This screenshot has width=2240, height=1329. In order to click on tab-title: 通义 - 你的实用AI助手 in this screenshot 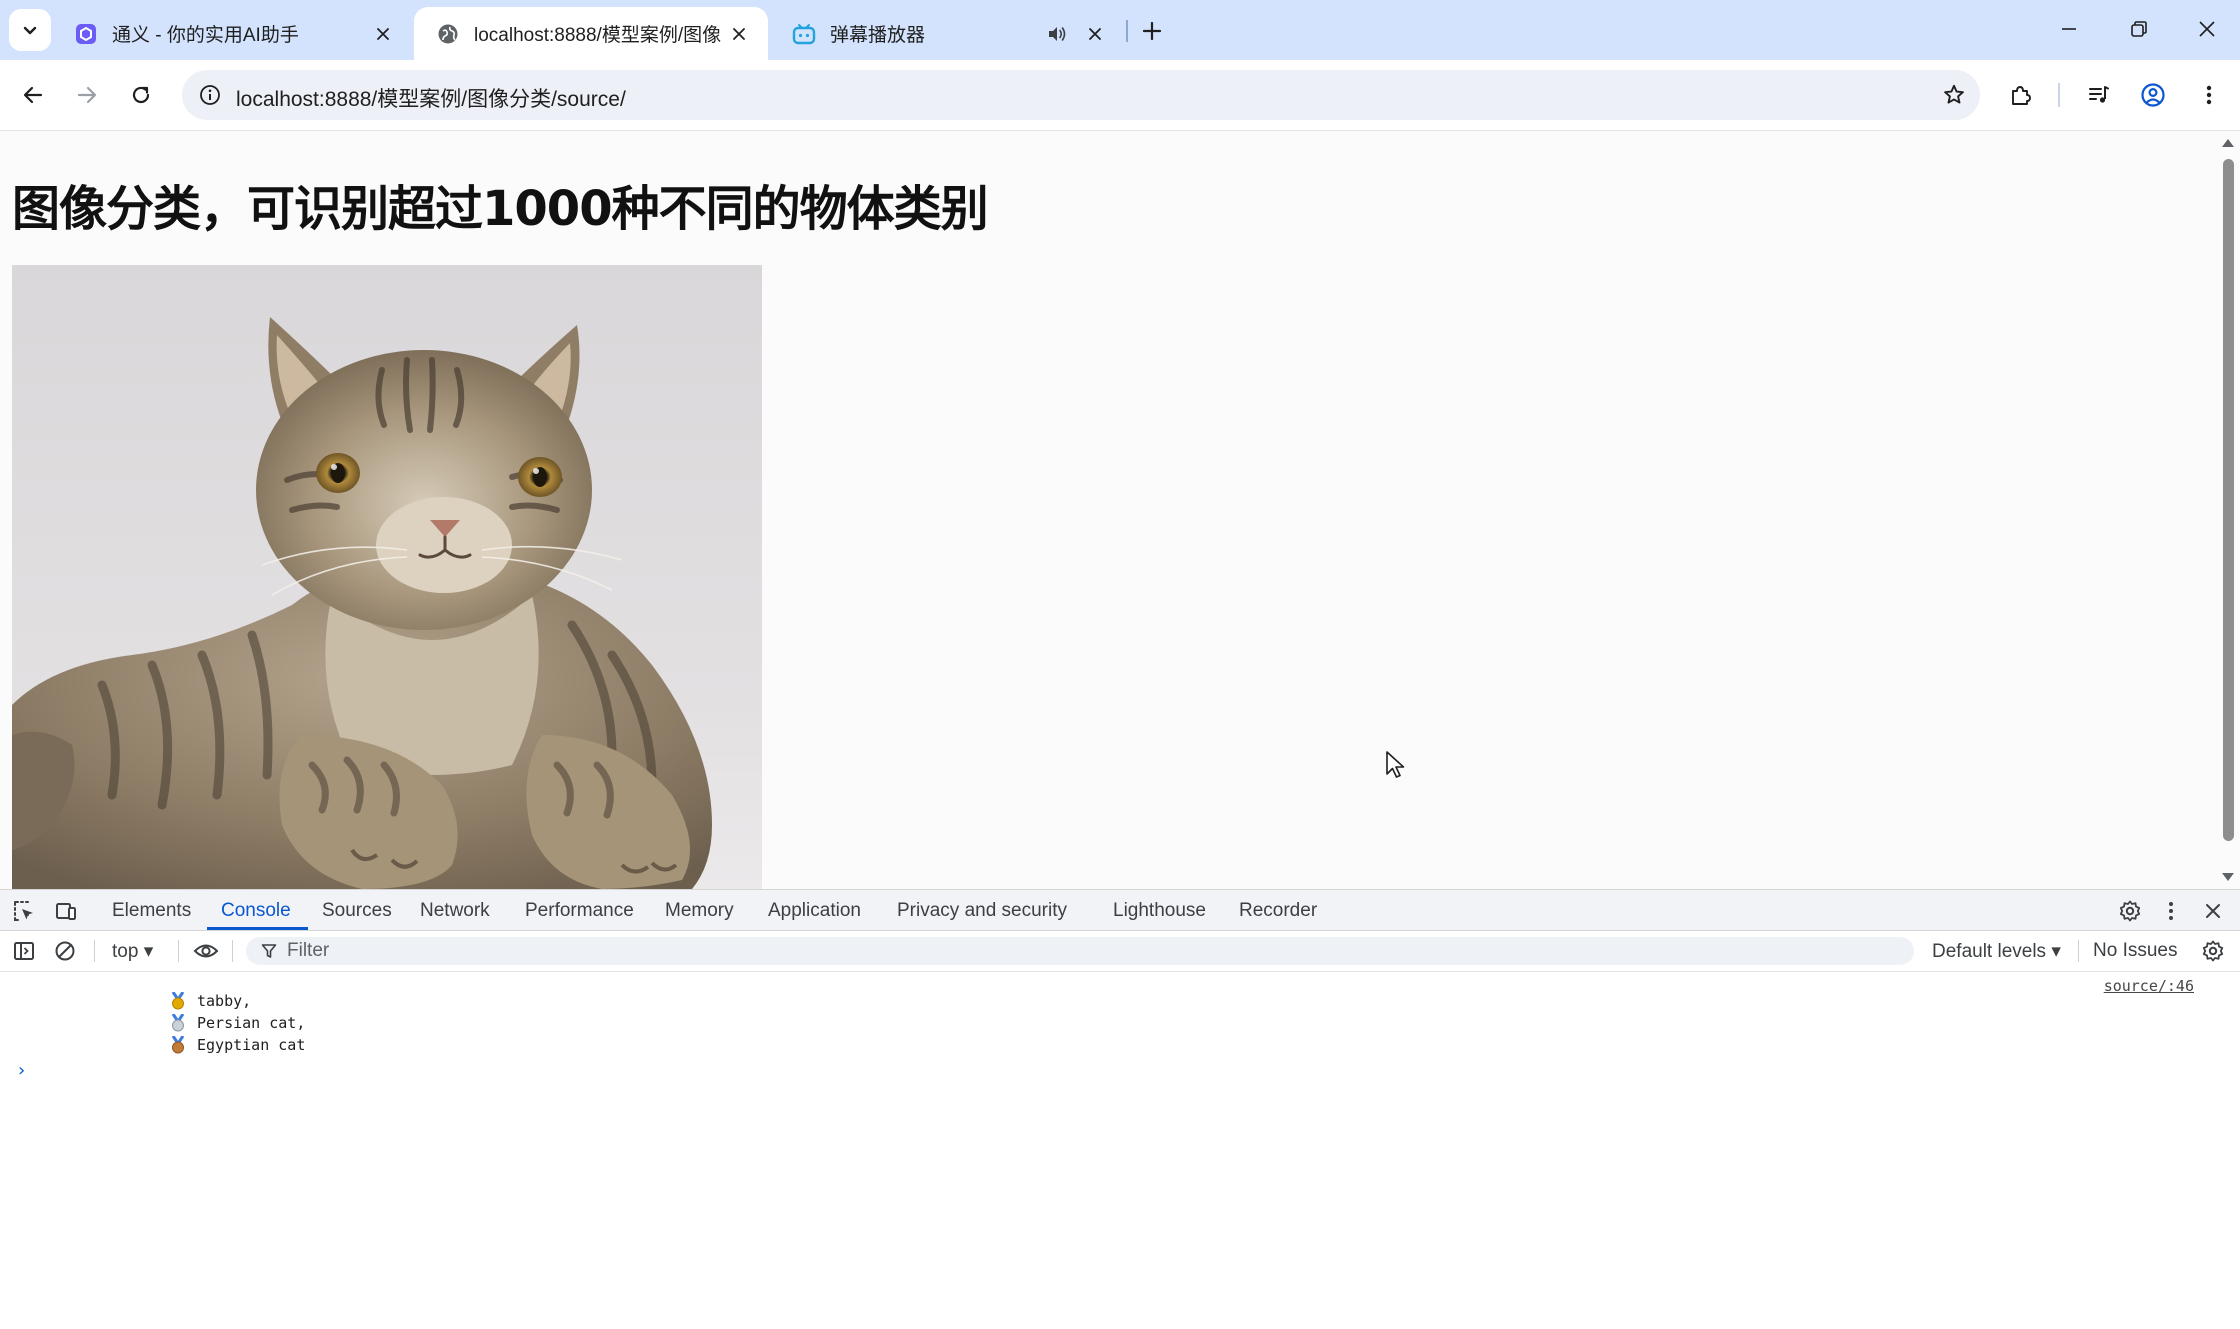, I will do `click(205, 35)`.